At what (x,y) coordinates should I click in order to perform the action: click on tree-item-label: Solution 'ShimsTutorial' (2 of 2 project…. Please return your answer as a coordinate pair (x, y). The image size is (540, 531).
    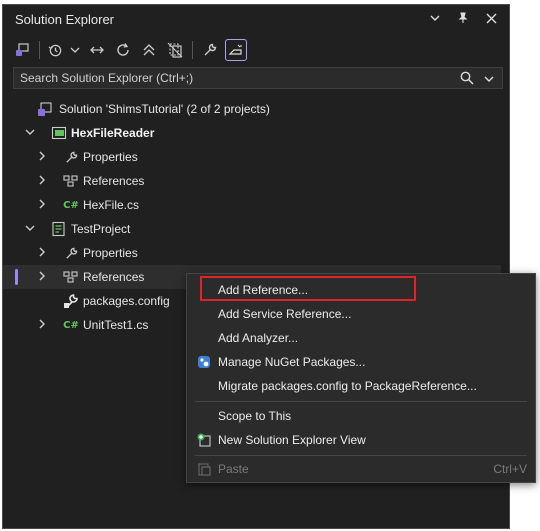
    Looking at the image, I should click on (164, 109).